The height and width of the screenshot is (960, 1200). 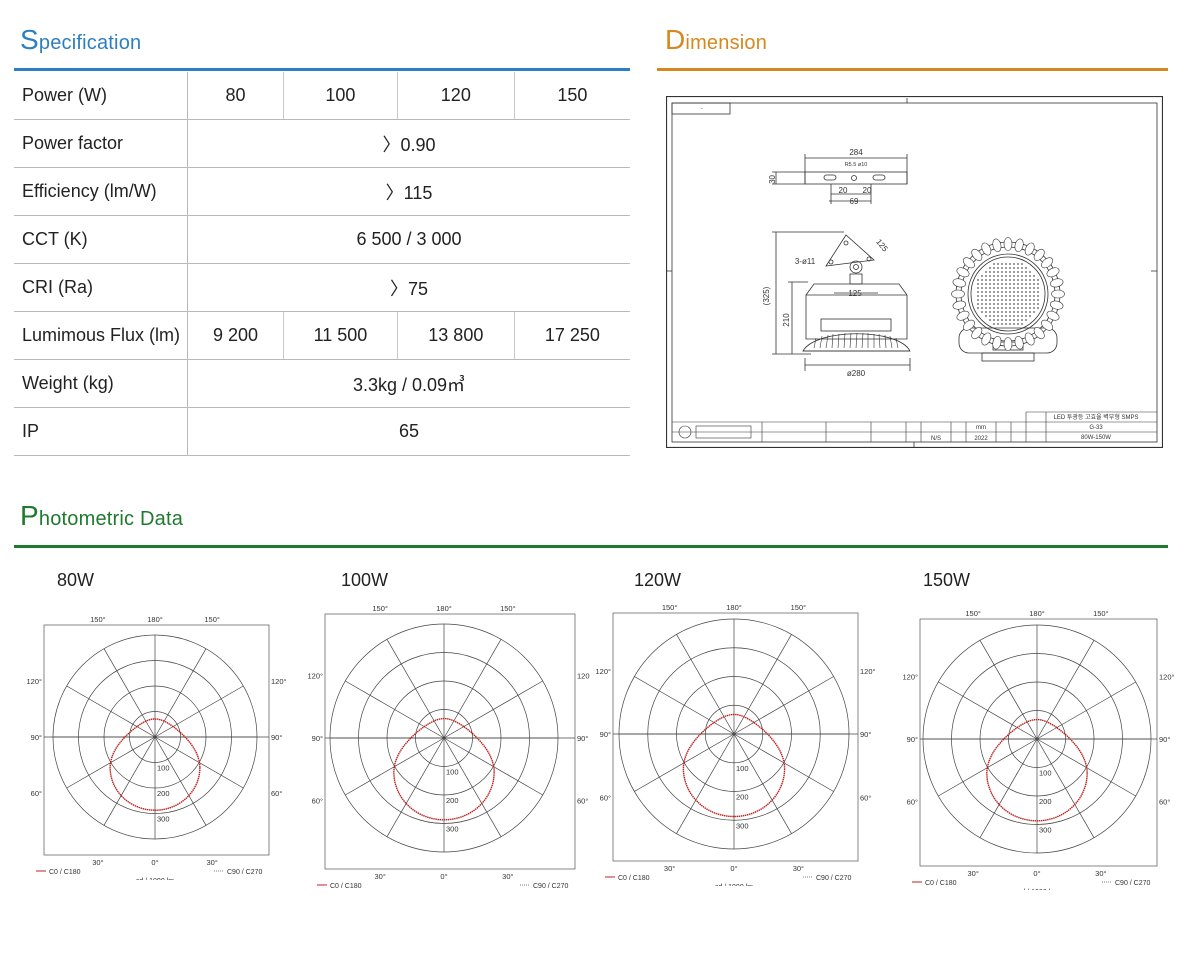 I want to click on table-cell: 120, so click(x=456, y=96).